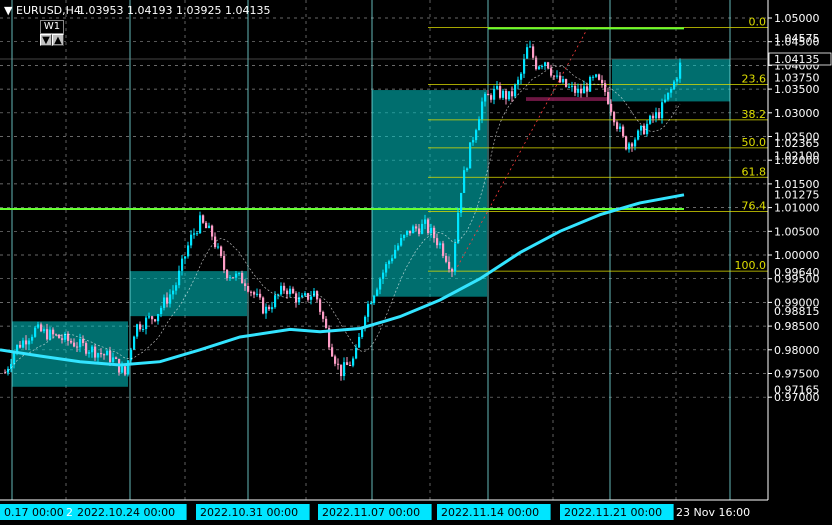  Describe the element at coordinates (797, 113) in the screenshot. I see `price-tick-label: 1.03000` at that location.